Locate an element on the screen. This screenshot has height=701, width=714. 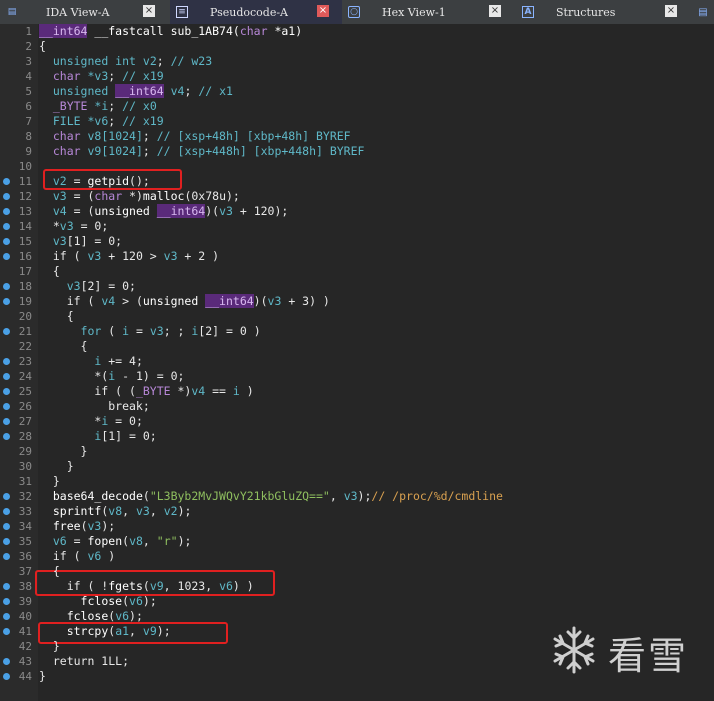
line-number: 21 is located at coordinates (25, 331).